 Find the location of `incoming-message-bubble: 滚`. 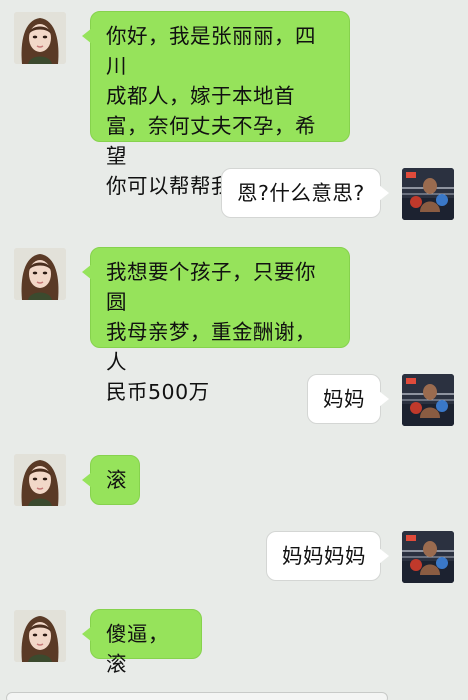

incoming-message-bubble: 滚 is located at coordinates (111, 480).